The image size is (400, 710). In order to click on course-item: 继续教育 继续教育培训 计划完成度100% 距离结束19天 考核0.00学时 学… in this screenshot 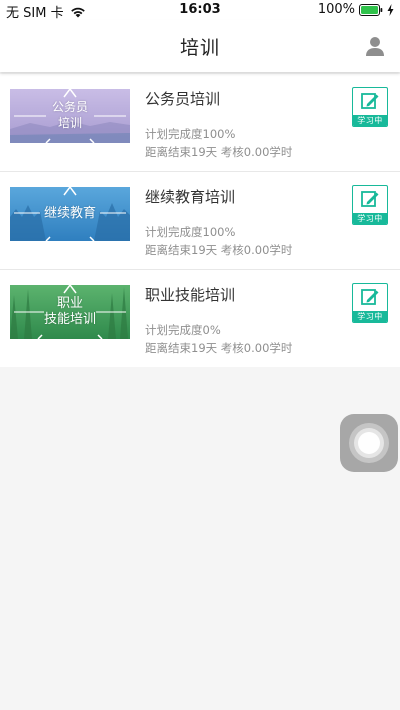, I will do `click(200, 221)`.